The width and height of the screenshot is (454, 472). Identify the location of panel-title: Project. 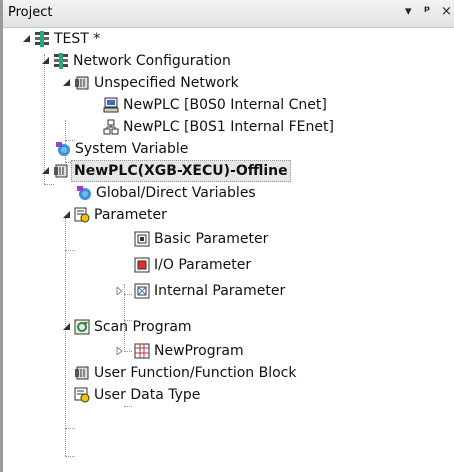
(30, 12).